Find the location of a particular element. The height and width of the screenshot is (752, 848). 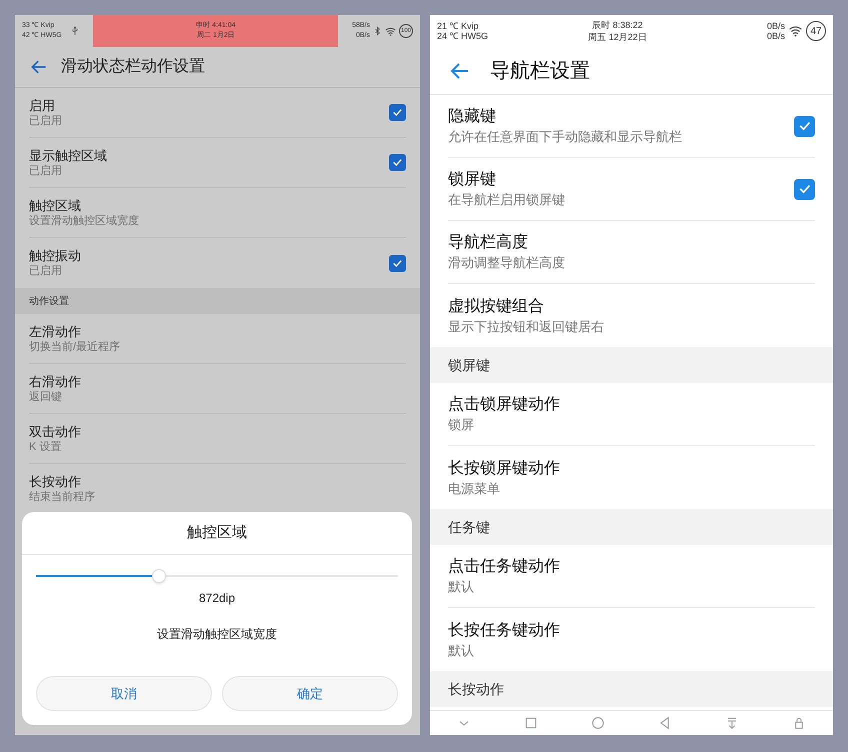

weather-text: 24 ℃ HW5G is located at coordinates (462, 36).